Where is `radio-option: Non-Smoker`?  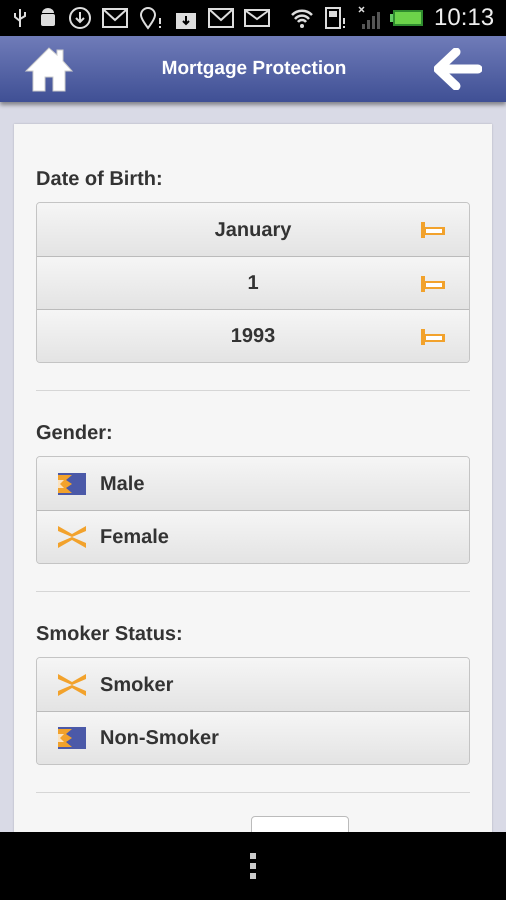
radio-option: Non-Smoker is located at coordinates (253, 737).